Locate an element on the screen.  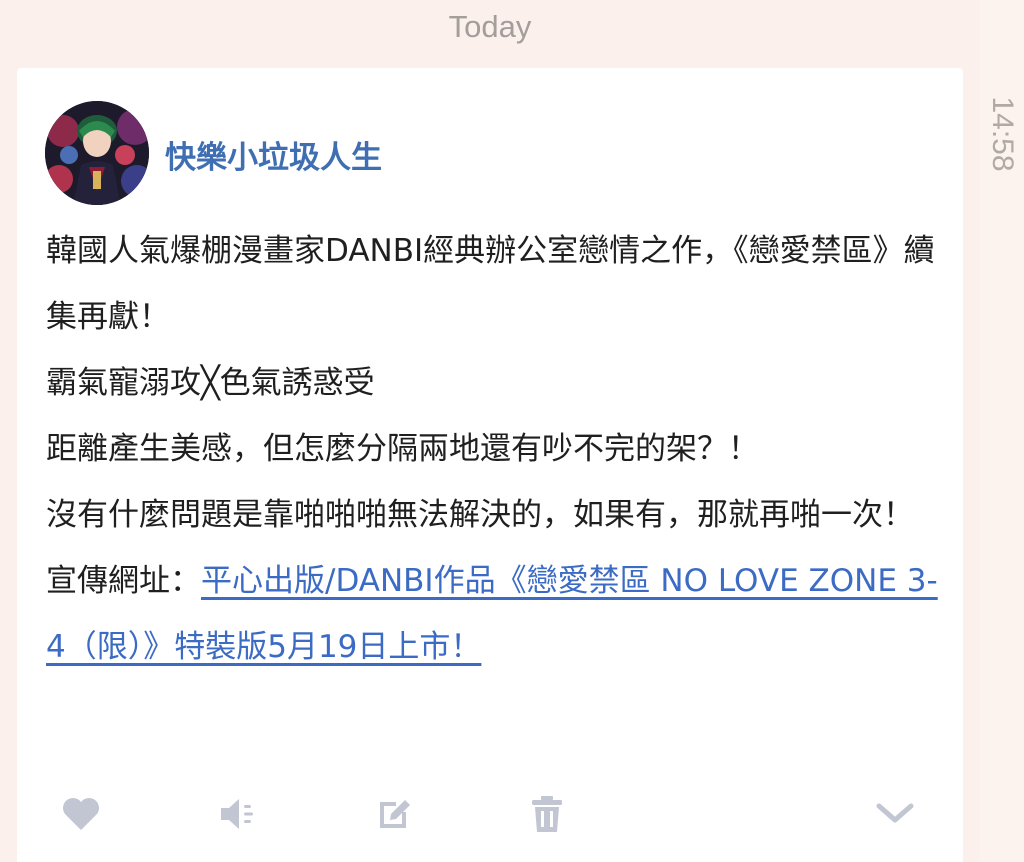
edit-icon is located at coordinates (395, 814).